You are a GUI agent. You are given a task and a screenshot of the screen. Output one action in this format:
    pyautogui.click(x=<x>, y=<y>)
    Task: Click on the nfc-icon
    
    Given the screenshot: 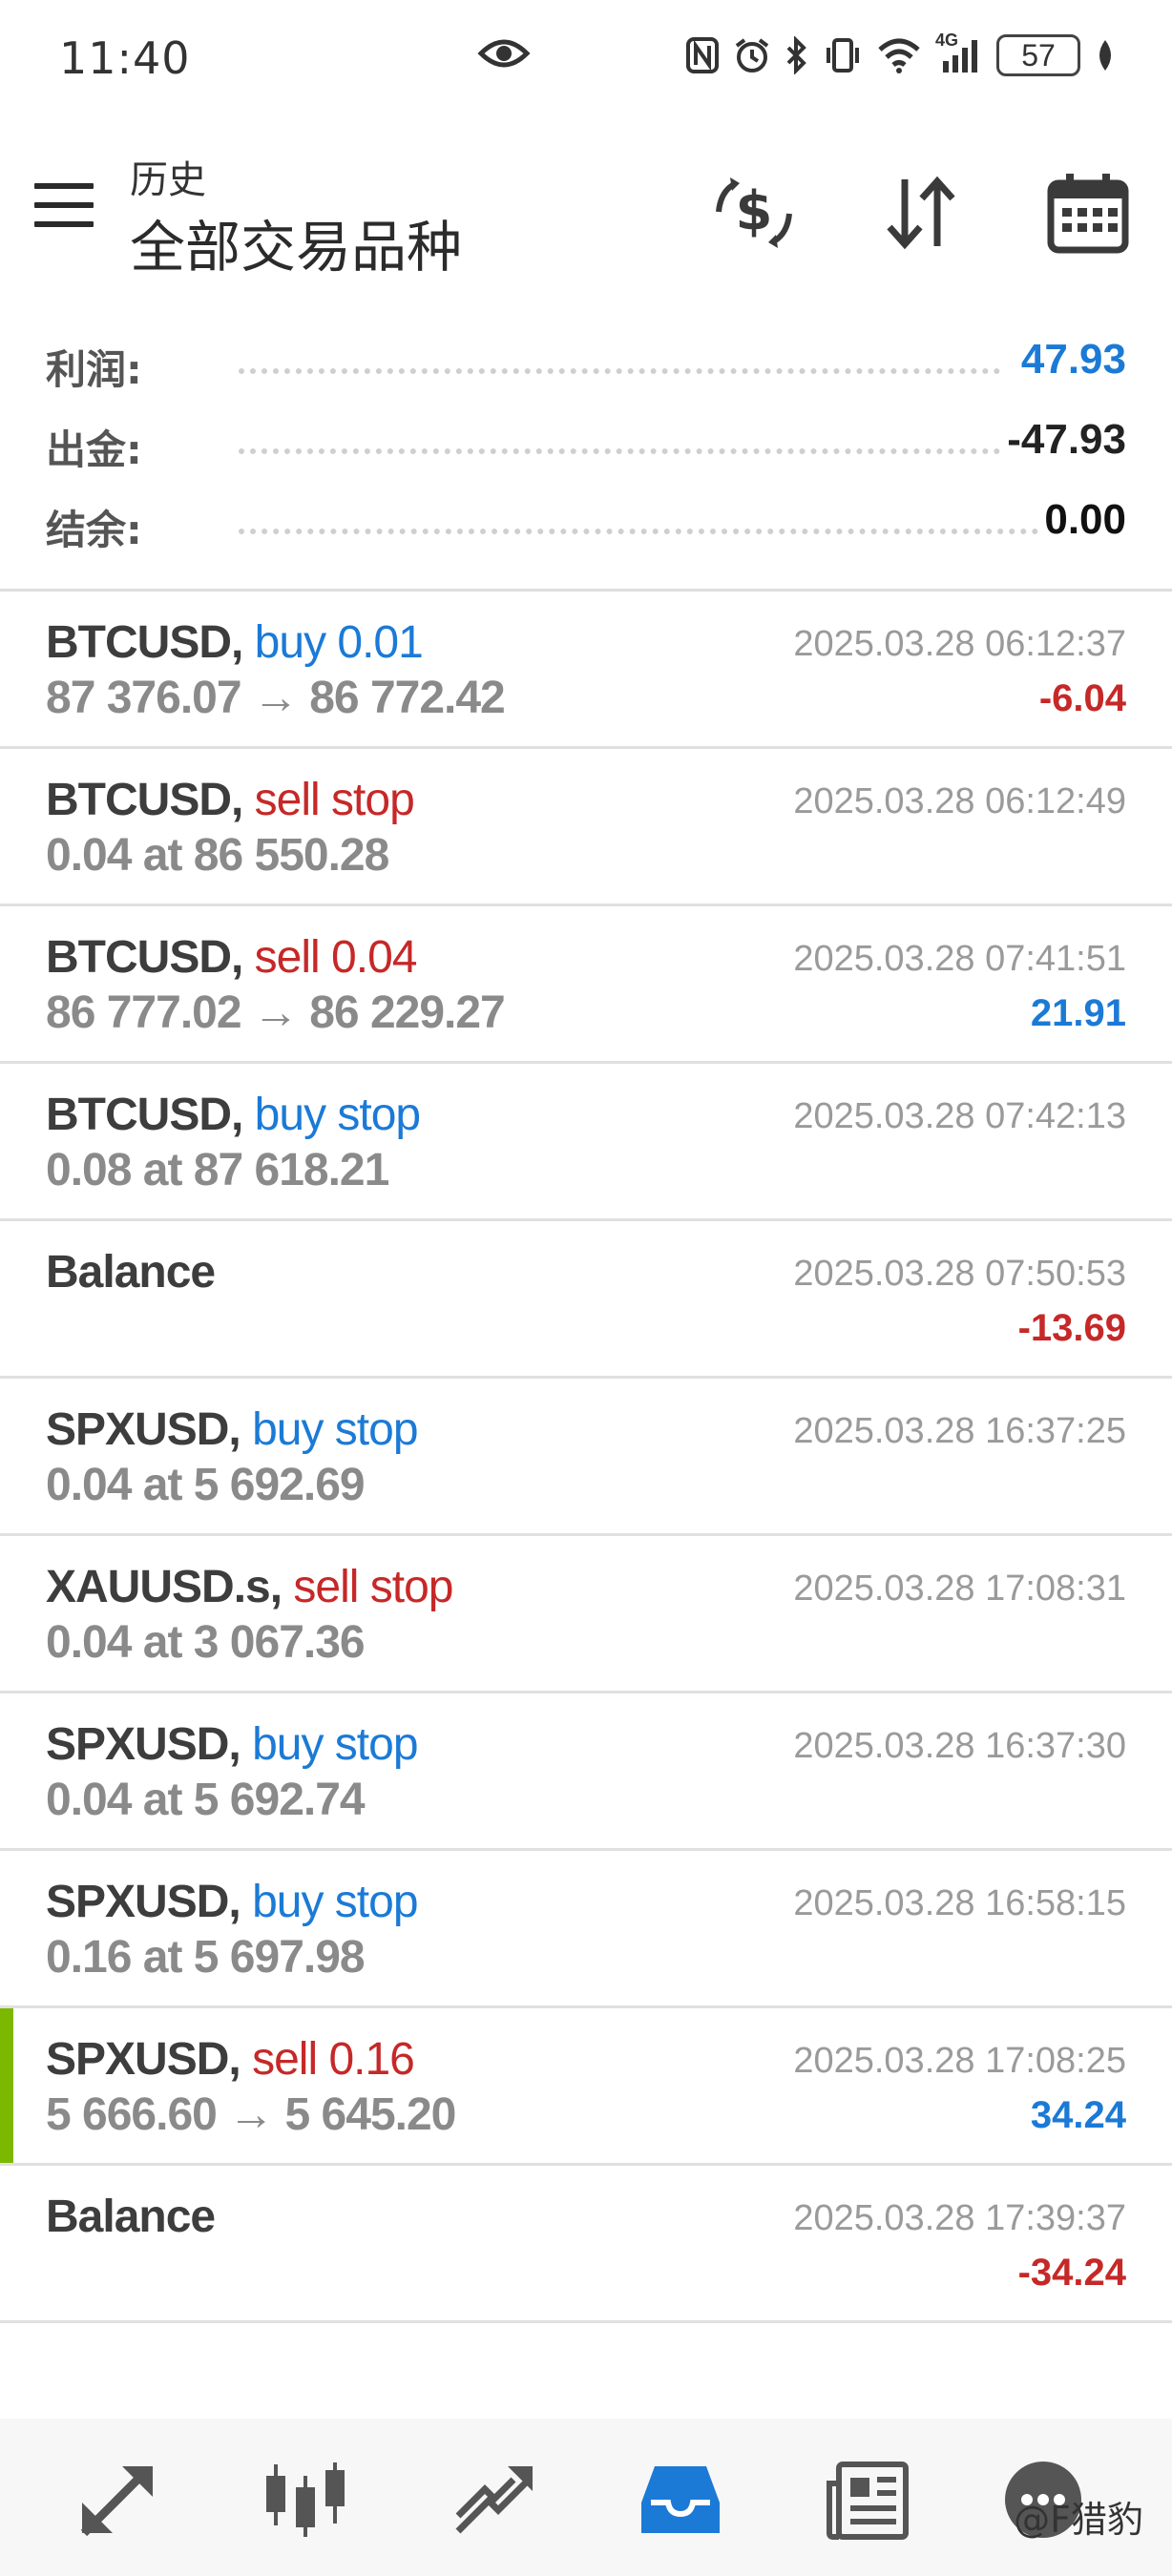 What is the action you would take?
    pyautogui.click(x=702, y=55)
    